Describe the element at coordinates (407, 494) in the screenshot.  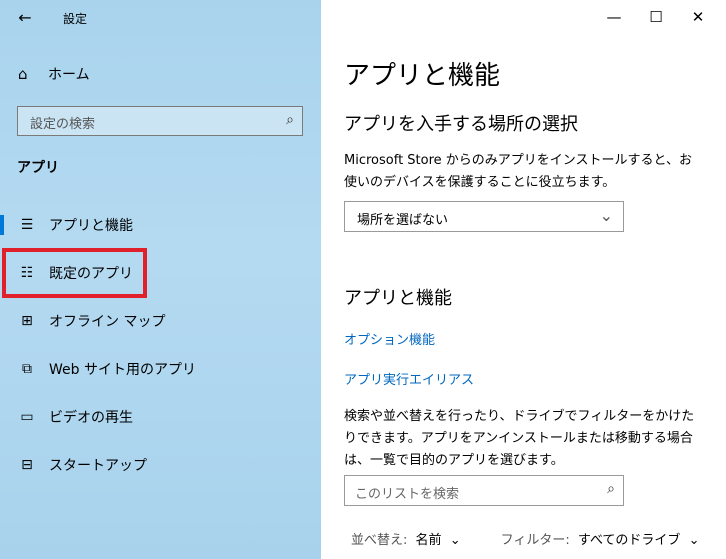
I see `search-placeholder: このリストを検索` at that location.